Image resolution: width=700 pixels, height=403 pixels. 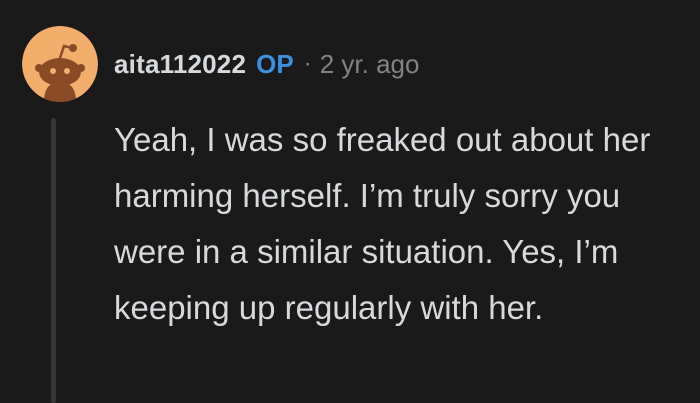 What do you see at coordinates (53, 260) in the screenshot?
I see `thread-collapse-line` at bounding box center [53, 260].